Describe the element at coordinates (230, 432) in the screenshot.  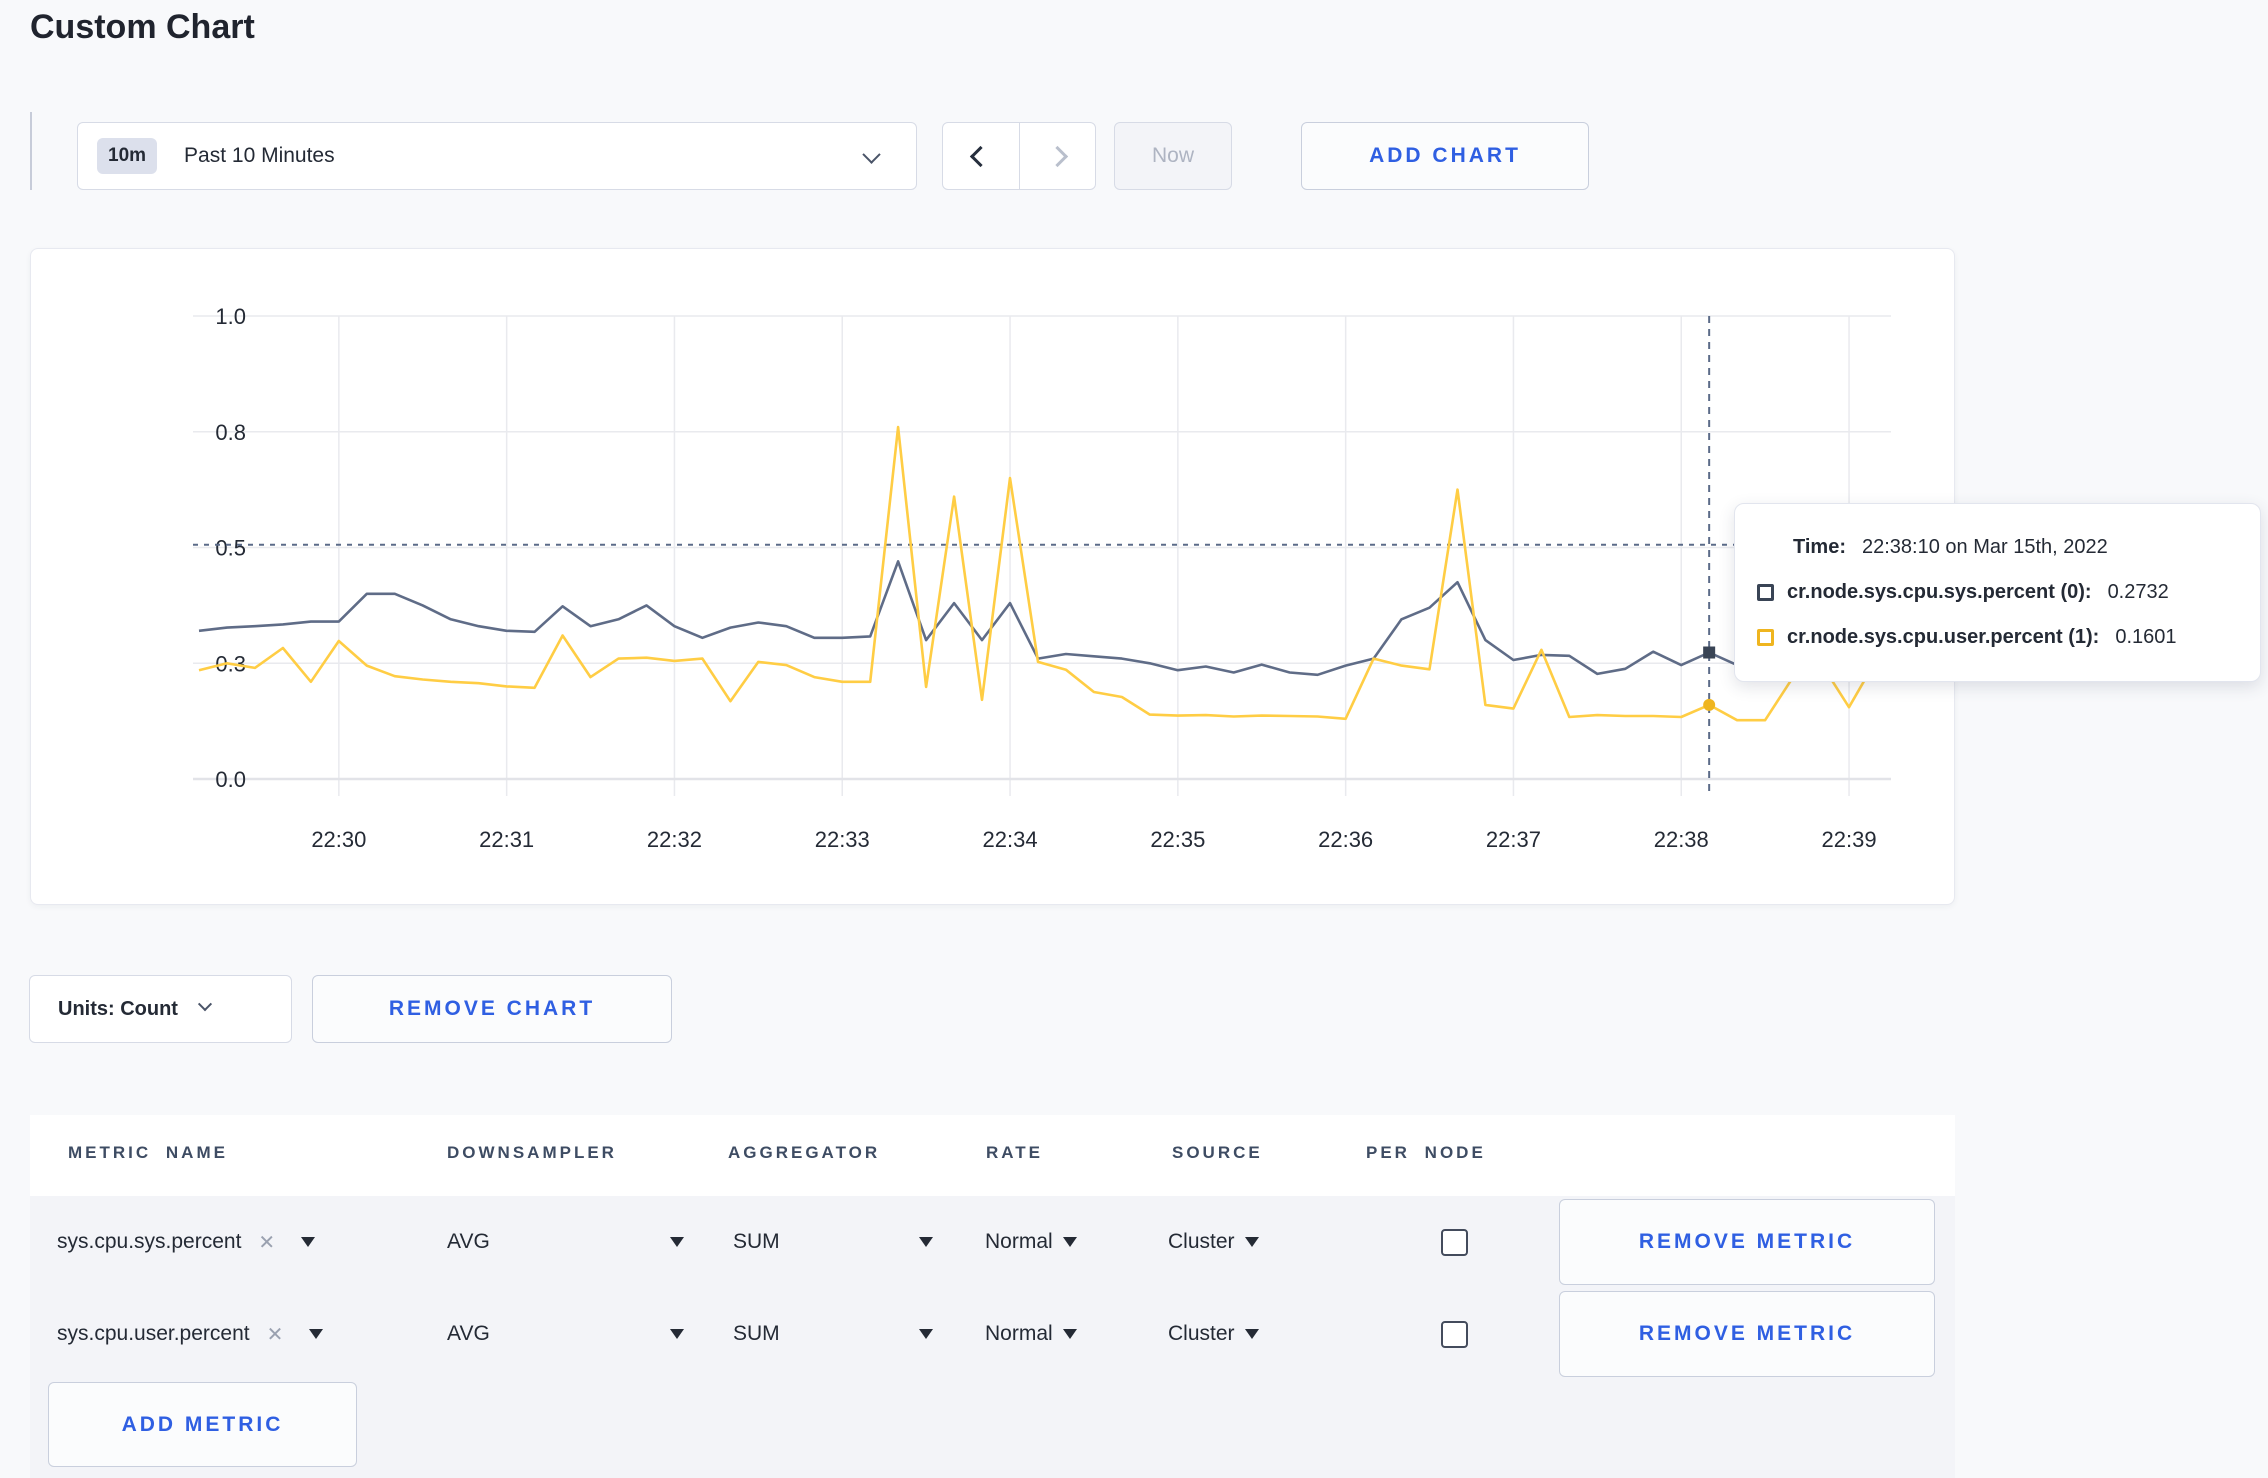
I see `svg-text: 0.8` at that location.